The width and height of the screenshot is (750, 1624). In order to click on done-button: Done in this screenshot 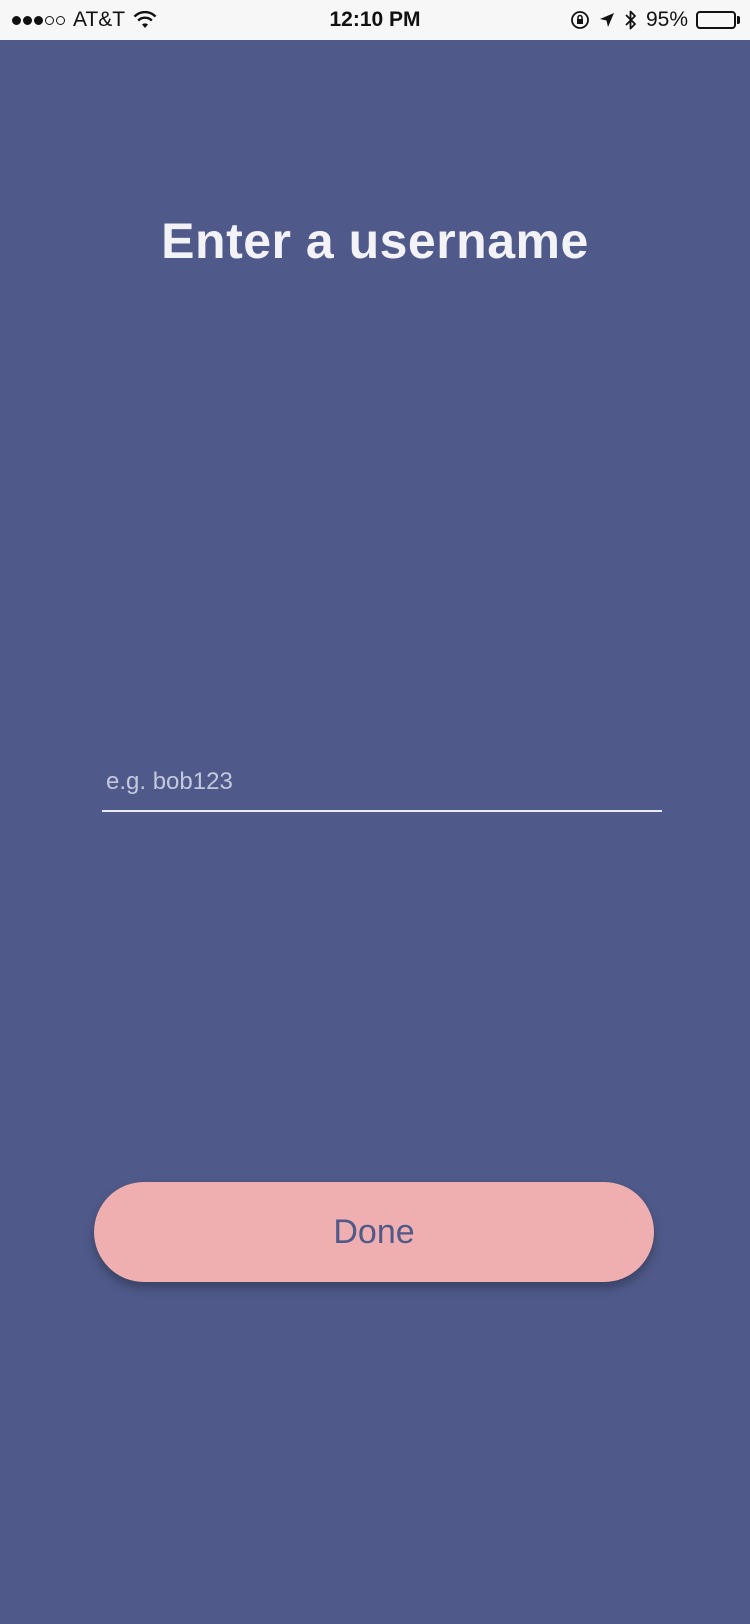, I will do `click(374, 1232)`.